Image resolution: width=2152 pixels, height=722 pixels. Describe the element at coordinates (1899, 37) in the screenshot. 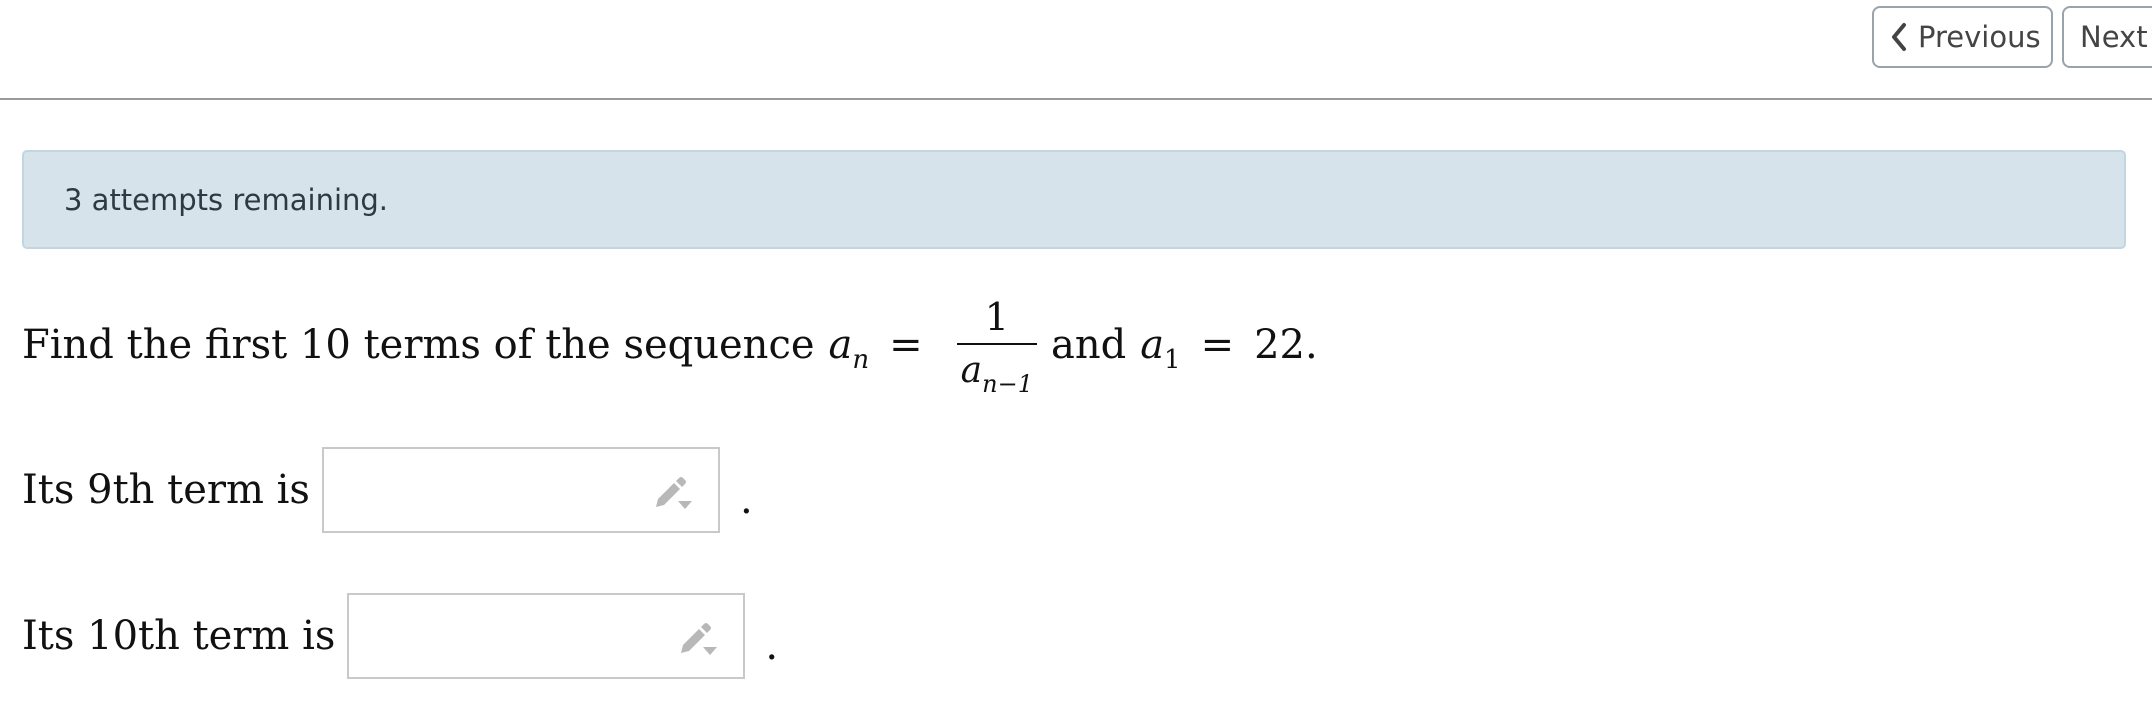

I see `chevron-left-icon` at that location.